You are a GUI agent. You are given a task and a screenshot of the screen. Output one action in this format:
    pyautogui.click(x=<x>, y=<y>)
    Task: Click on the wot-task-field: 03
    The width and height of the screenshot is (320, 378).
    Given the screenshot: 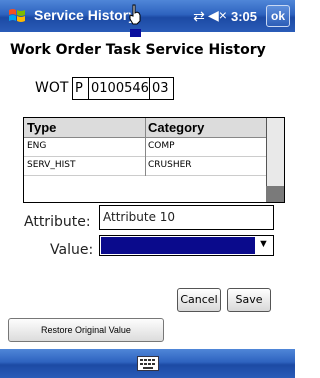 What is the action you would take?
    pyautogui.click(x=161, y=88)
    